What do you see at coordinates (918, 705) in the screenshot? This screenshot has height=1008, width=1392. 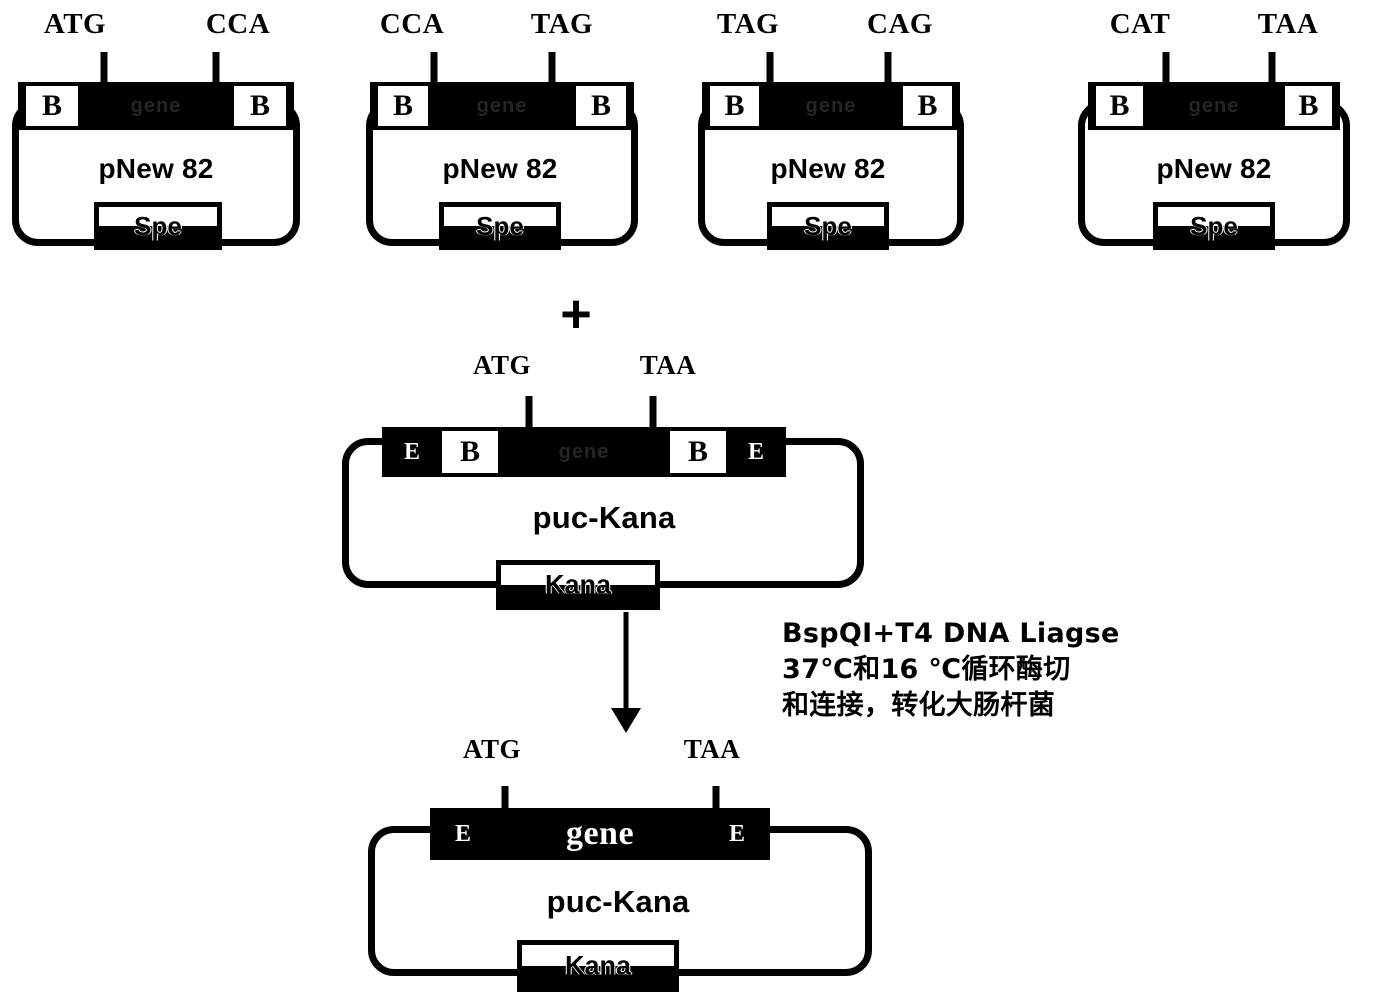 I see `reaction-line-3: 和连接，转化大肠杆菌` at bounding box center [918, 705].